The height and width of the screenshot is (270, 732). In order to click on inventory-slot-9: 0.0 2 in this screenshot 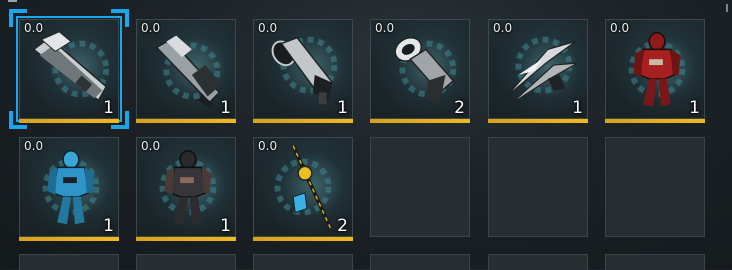, I will do `click(303, 189)`.